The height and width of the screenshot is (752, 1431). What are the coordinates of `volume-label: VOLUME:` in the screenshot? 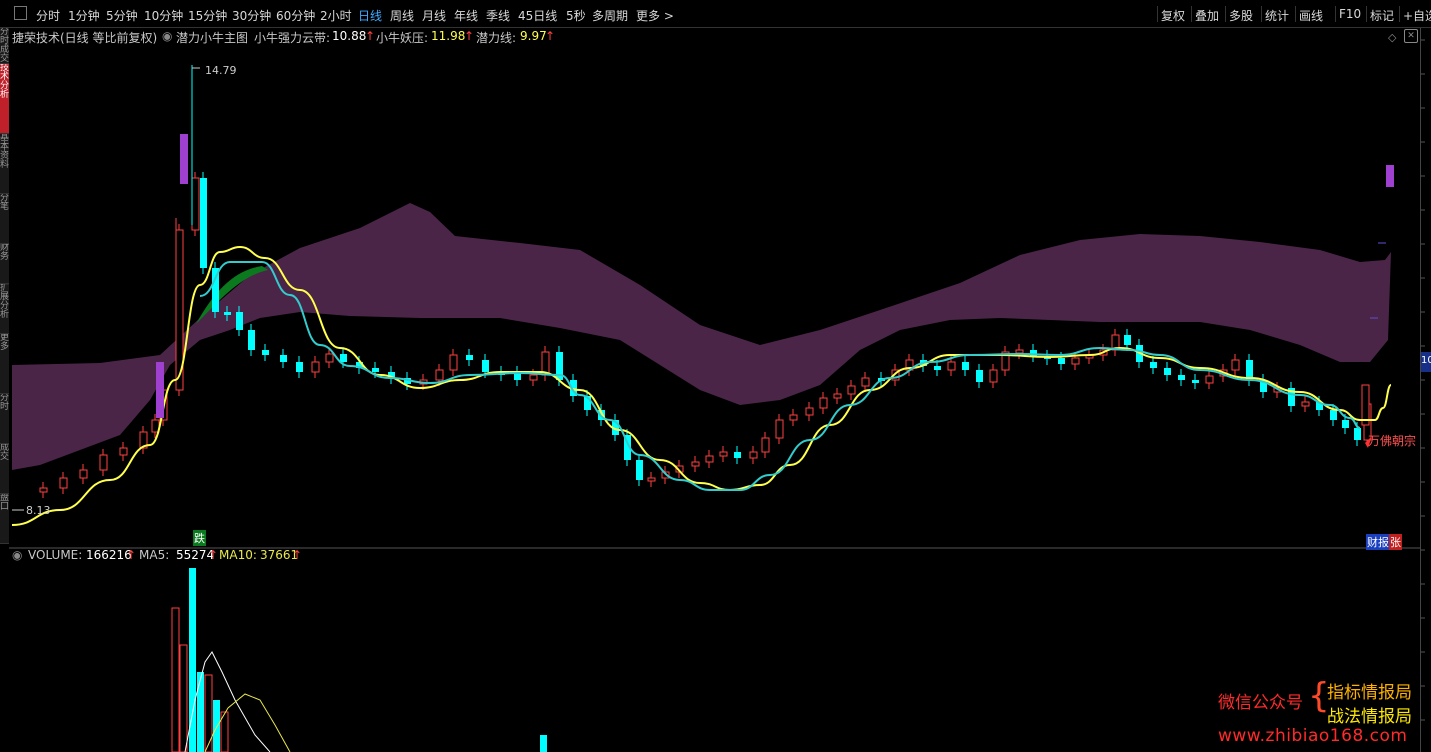 It's located at (55, 555).